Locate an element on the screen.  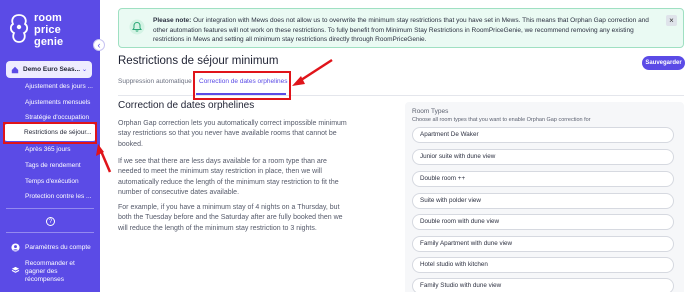
recommend-rewards-link: Recommander et gagner des récompenses is located at coordinates (58, 272).